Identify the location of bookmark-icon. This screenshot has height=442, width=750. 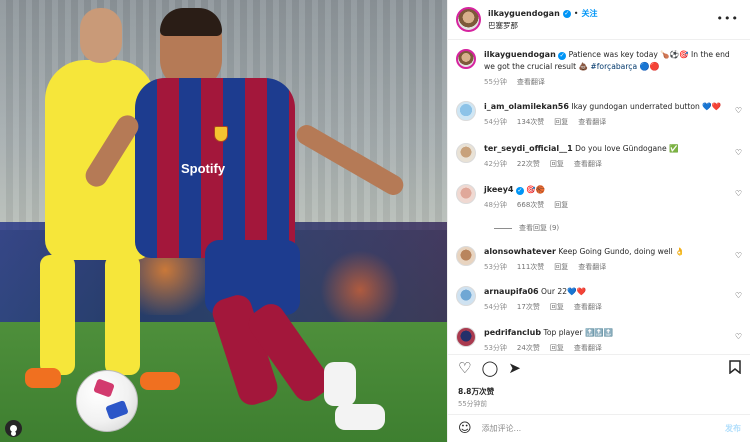
(735, 368).